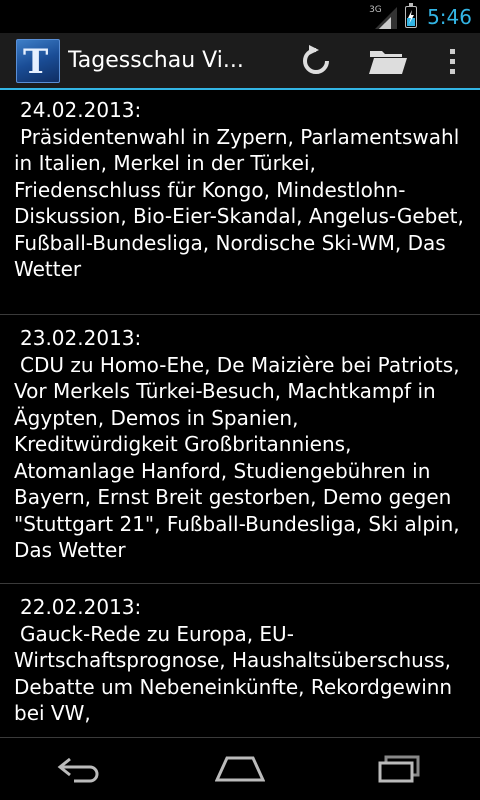 The image size is (480, 800). I want to click on signal-indicator: 3G, so click(384, 17).